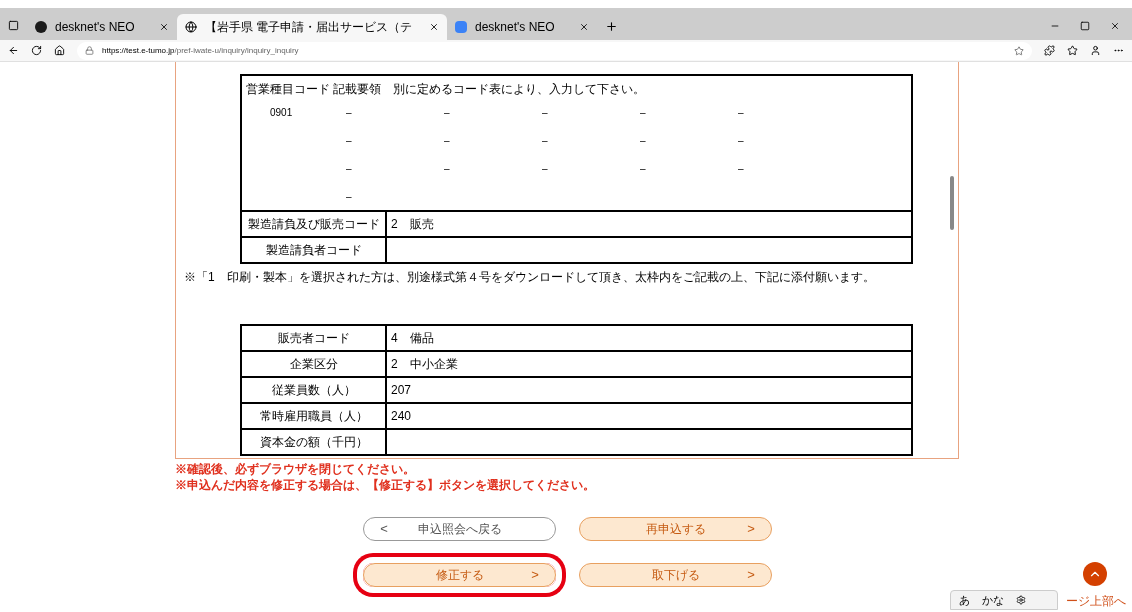  Describe the element at coordinates (554, 50) in the screenshot. I see `address-bar: https://test.e-tumo.jp/pref-iwate-u/inquiry/inquiry_inquiry` at that location.